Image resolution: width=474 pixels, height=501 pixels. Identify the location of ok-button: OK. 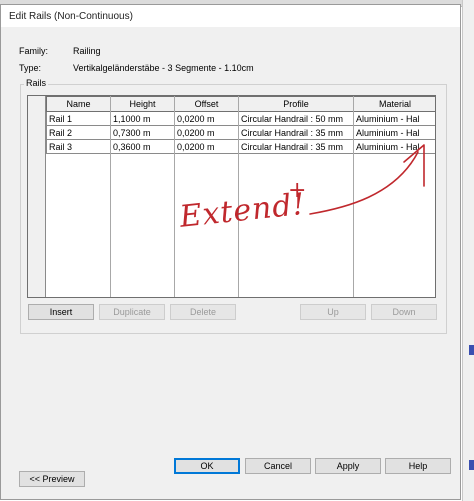
(207, 466).